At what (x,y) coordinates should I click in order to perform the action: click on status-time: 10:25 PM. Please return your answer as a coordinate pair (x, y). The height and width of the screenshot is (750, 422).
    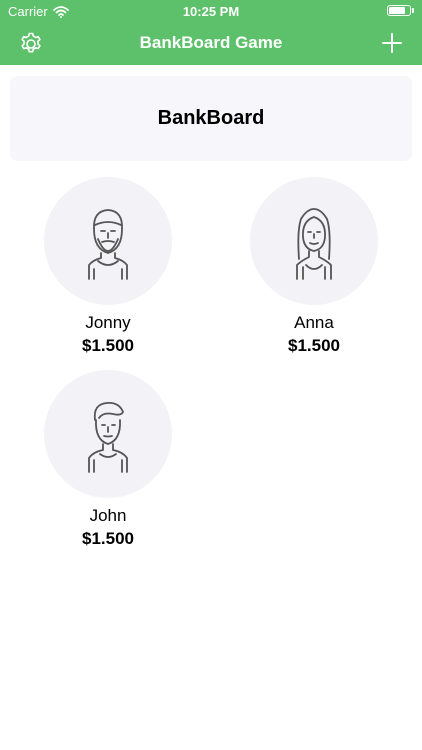
    Looking at the image, I should click on (211, 11).